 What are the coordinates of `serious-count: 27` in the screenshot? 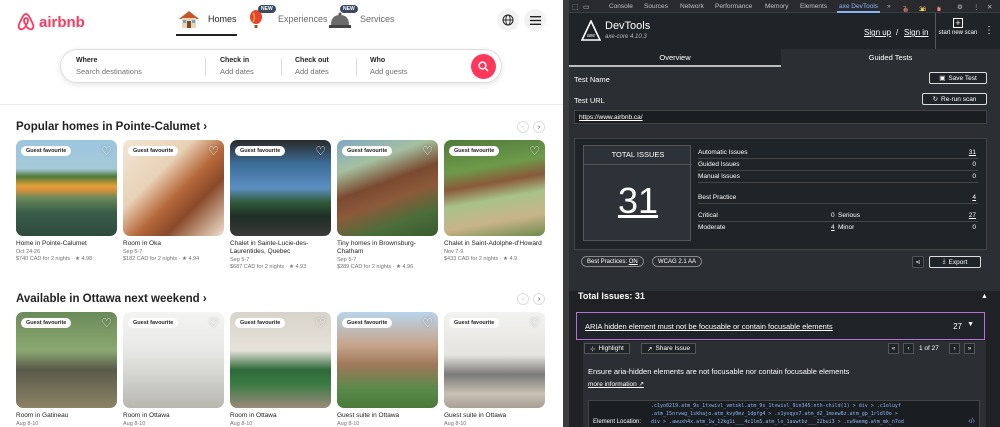 It's located at (972, 215).